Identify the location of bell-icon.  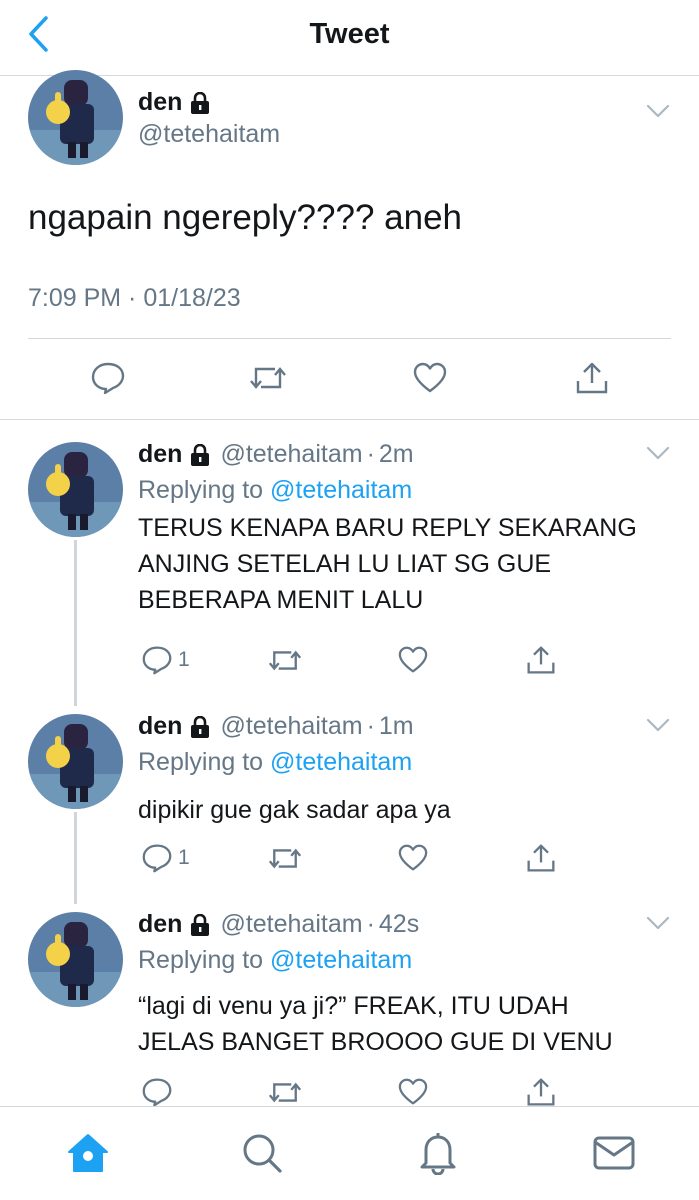
(438, 1153).